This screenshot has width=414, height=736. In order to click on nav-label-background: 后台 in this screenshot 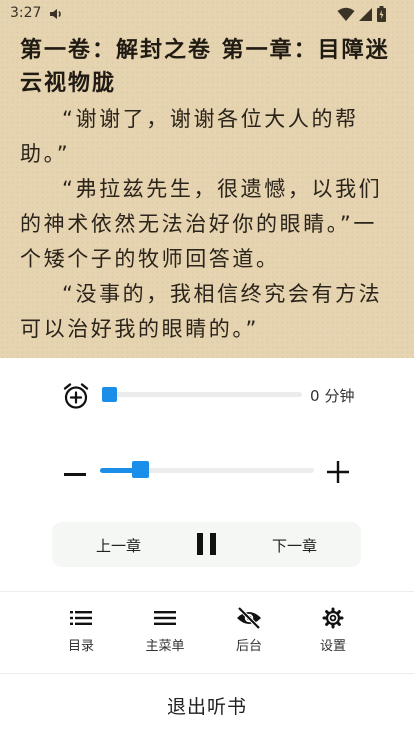, I will do `click(248, 646)`.